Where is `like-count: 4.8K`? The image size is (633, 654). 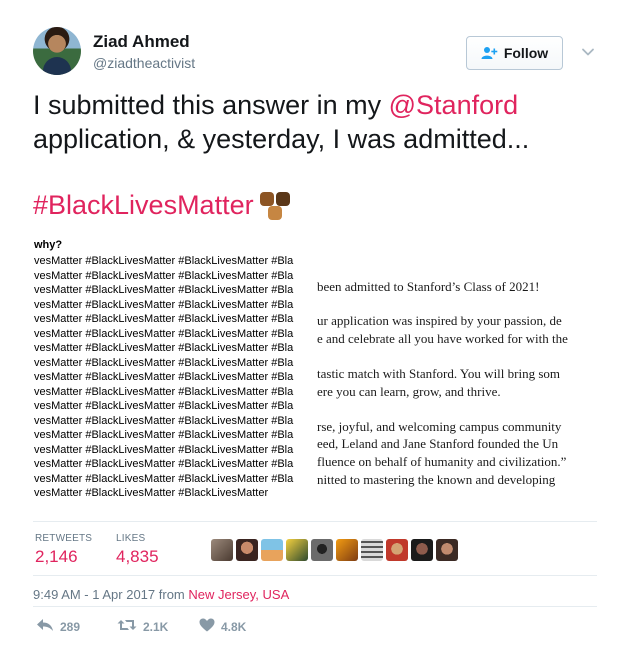
like-count: 4.8K is located at coordinates (234, 626).